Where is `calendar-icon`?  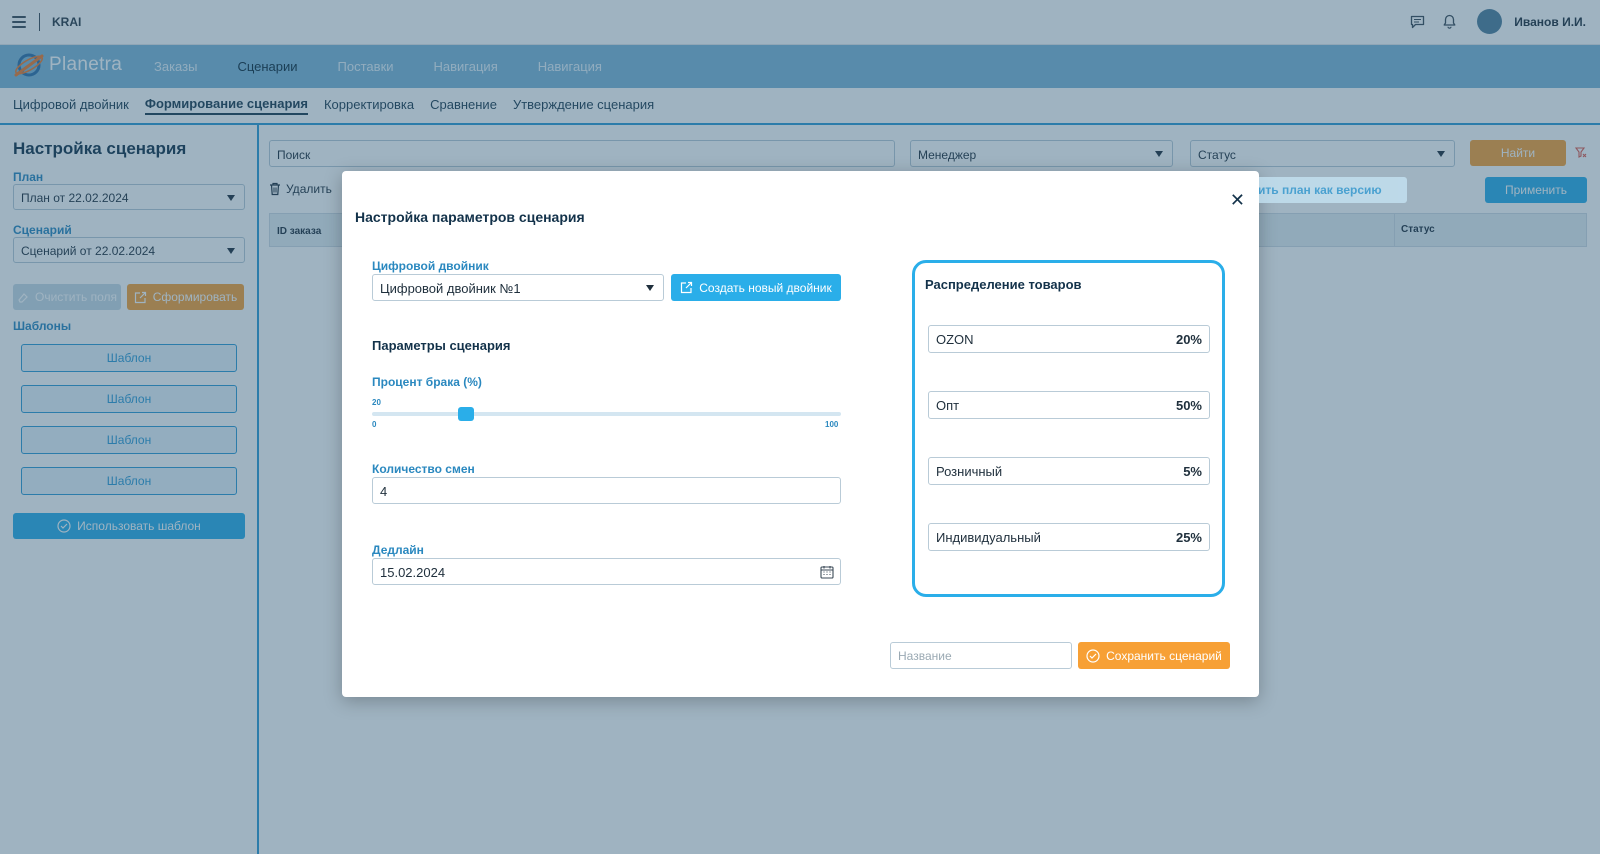 calendar-icon is located at coordinates (827, 573).